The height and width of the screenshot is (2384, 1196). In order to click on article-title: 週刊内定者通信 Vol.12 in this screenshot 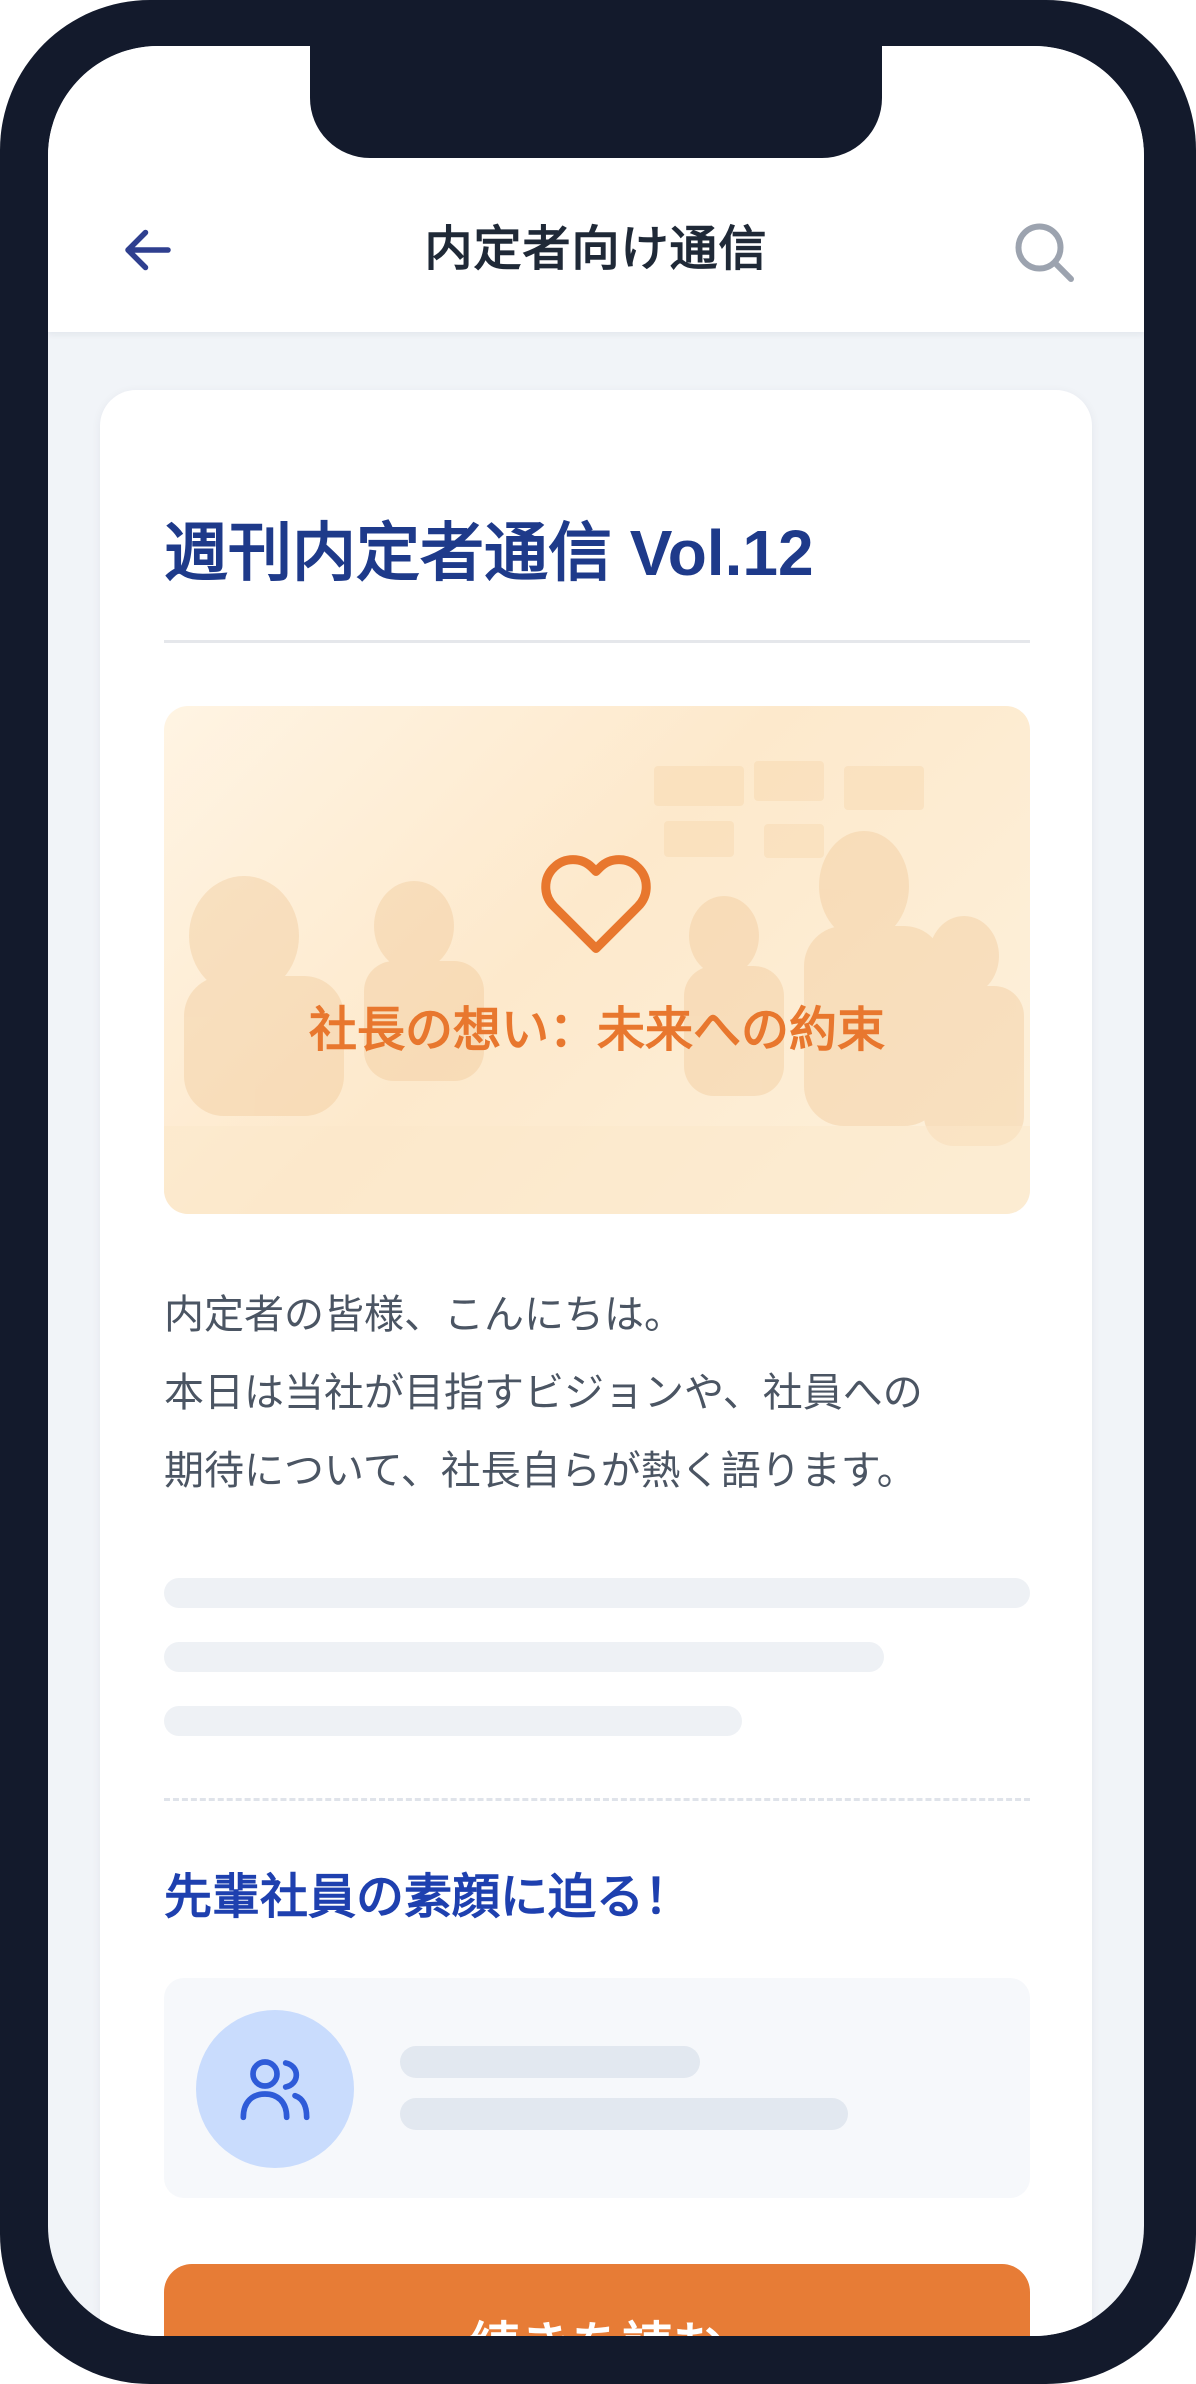, I will do `click(489, 553)`.